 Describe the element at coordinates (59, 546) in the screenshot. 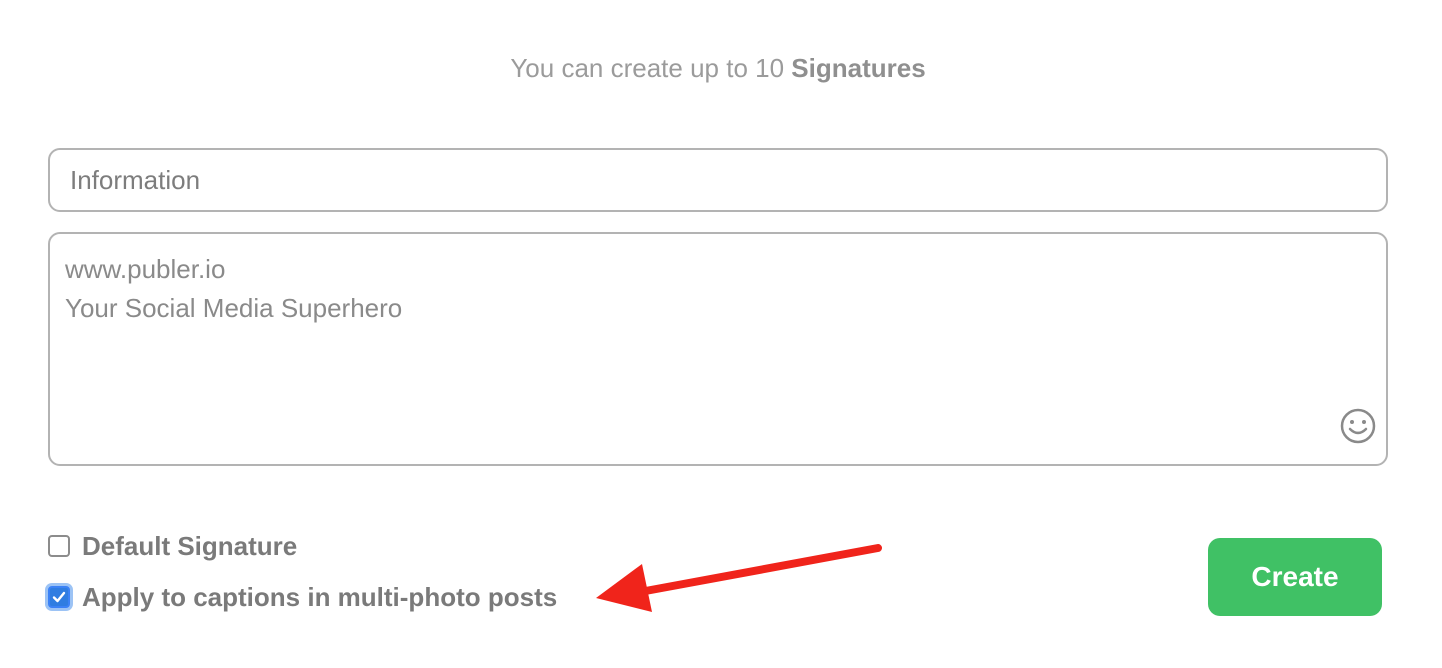

I see `default-signature-checkbox` at that location.